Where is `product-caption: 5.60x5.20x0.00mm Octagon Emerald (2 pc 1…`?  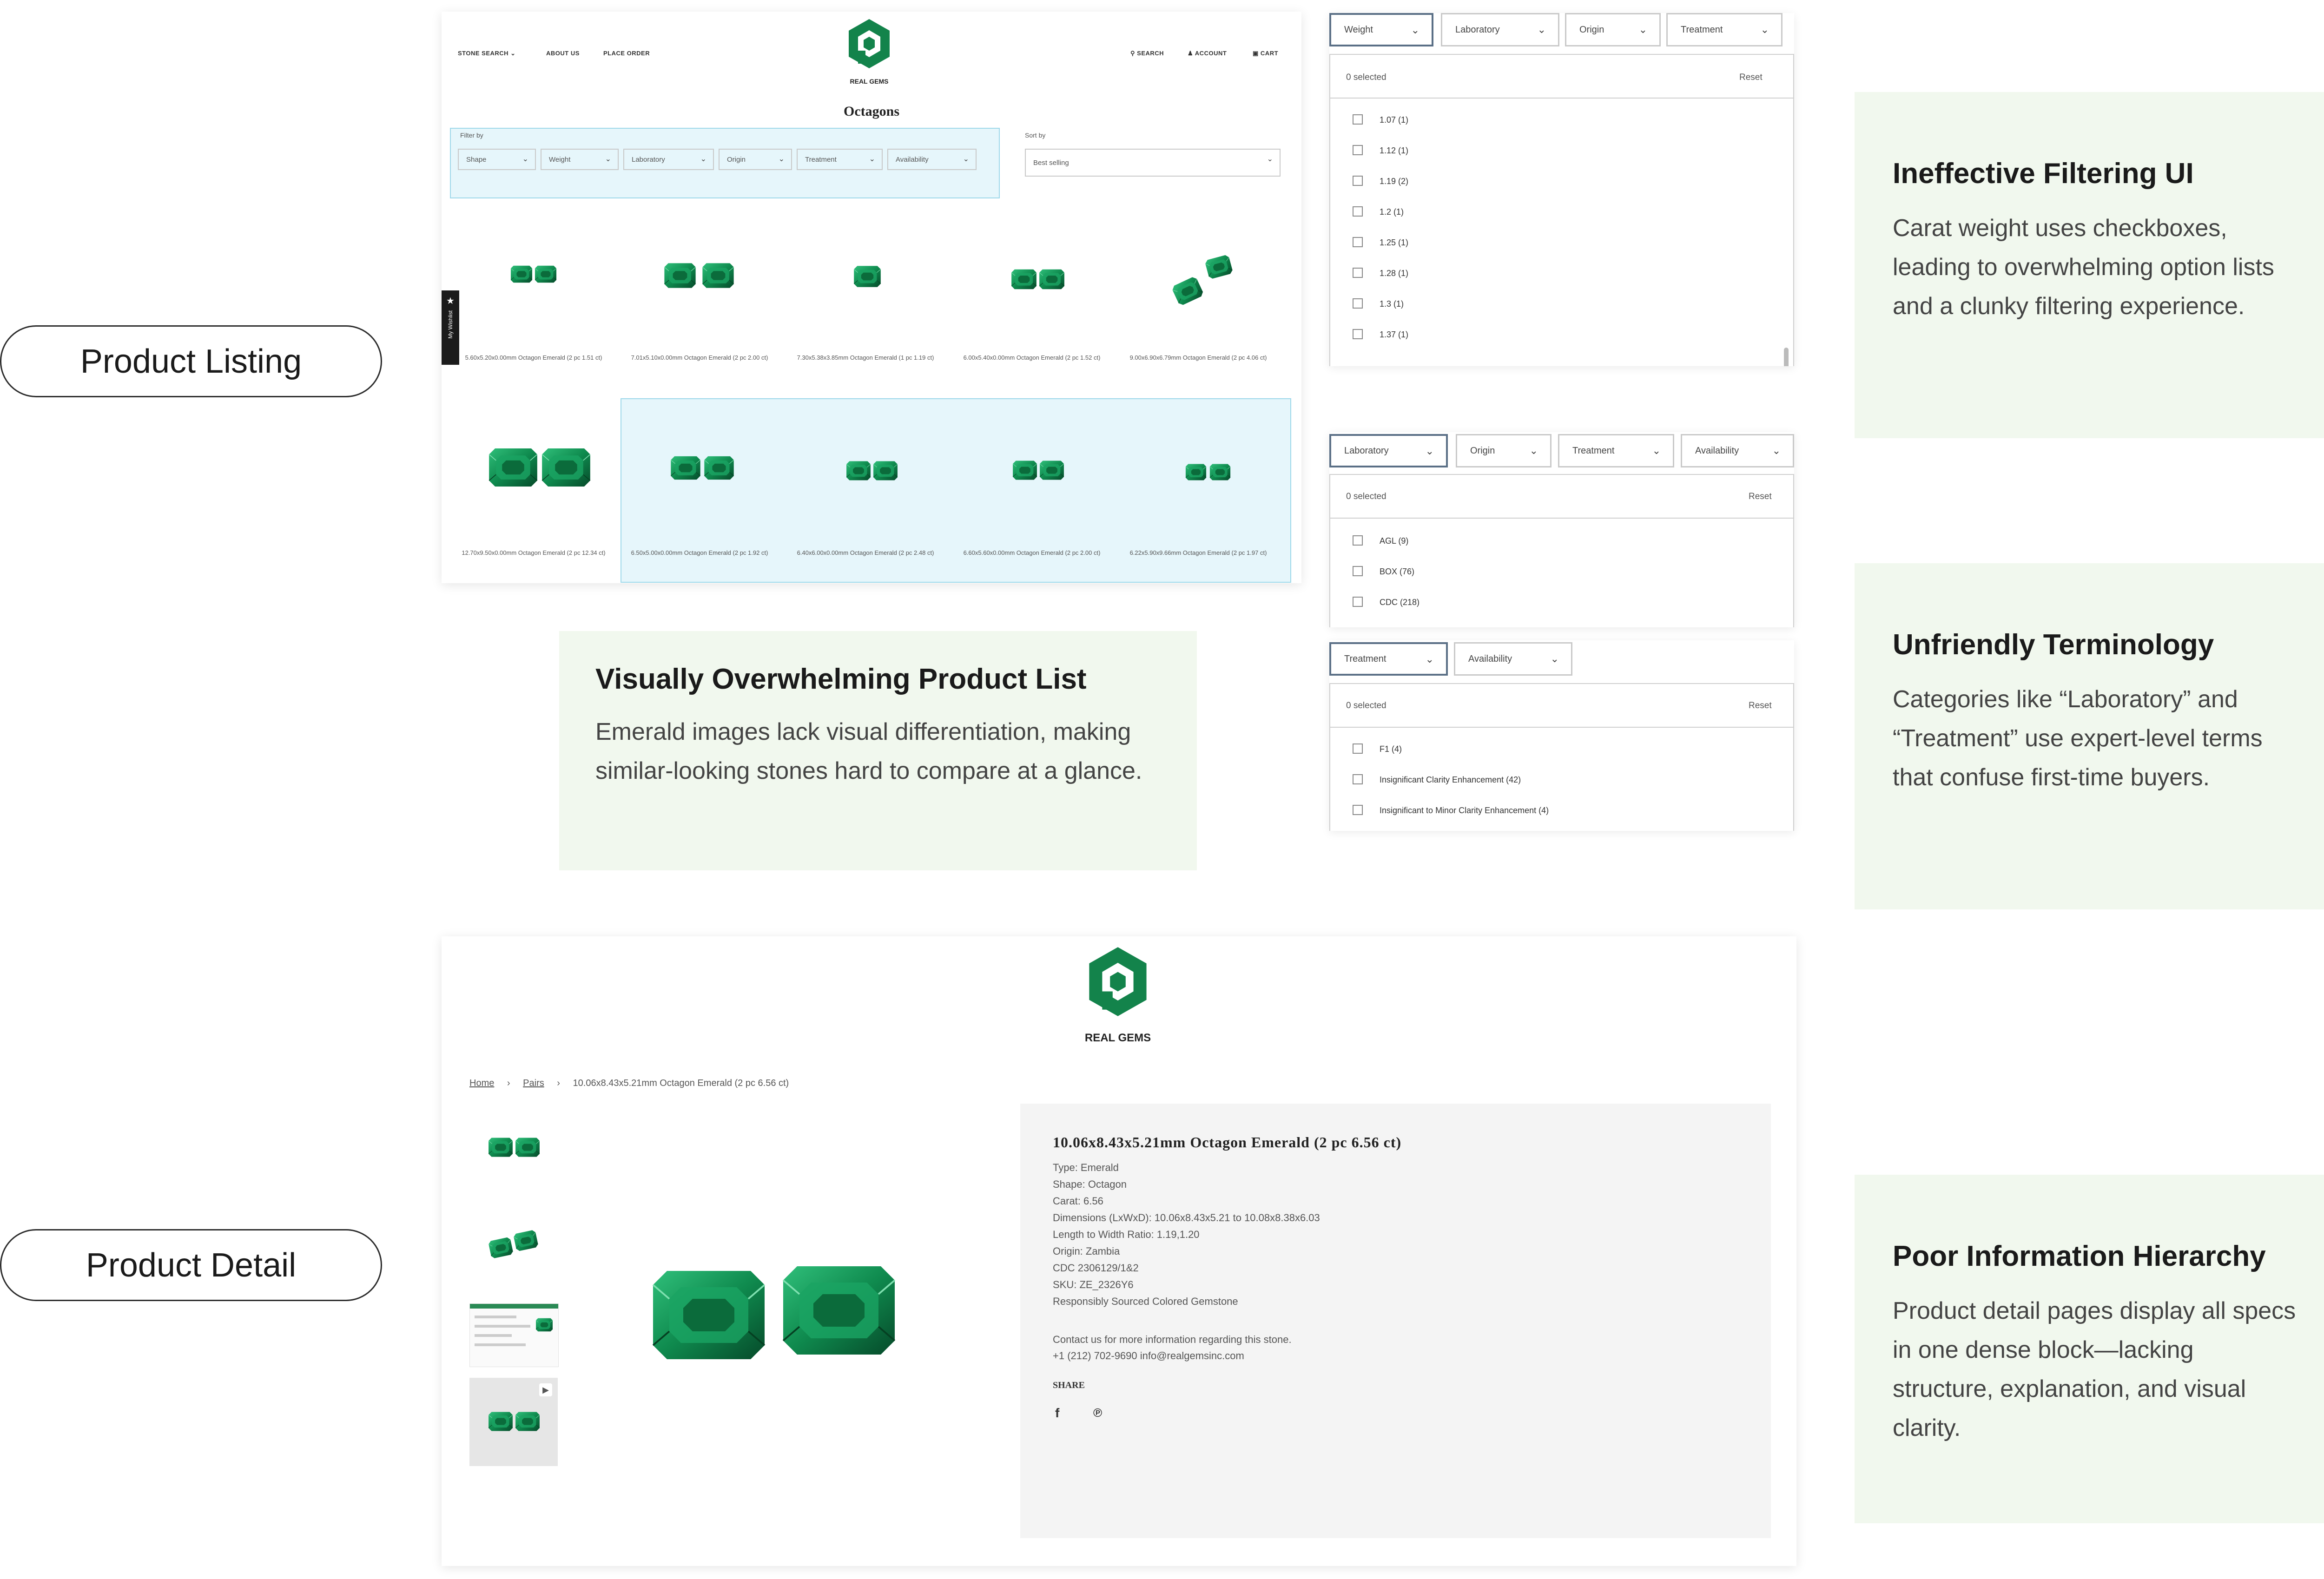
product-caption: 5.60x5.20x0.00mm Octagon Emerald (2 pc 1… is located at coordinates (533, 357).